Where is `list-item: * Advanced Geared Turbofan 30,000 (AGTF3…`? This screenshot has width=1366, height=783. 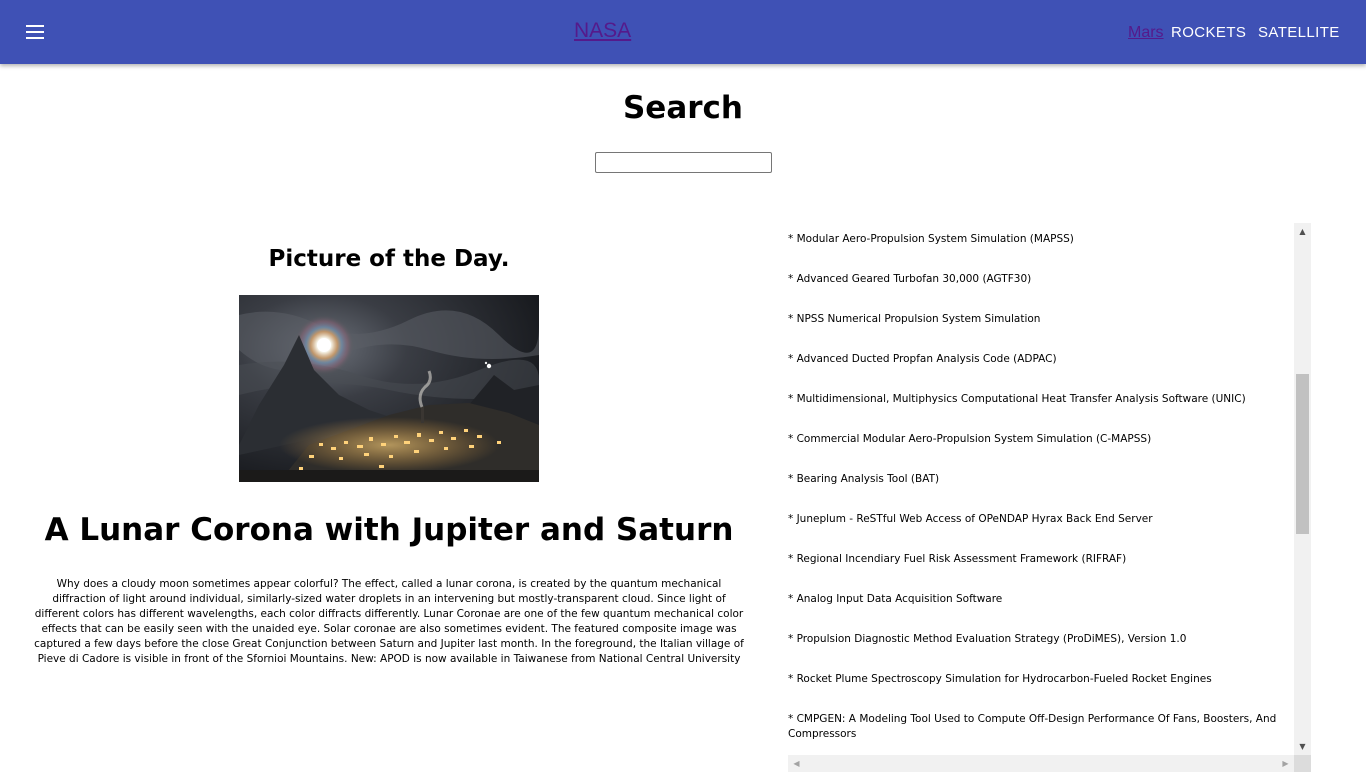 list-item: * Advanced Geared Turbofan 30,000 (AGTF3… is located at coordinates (1033, 292).